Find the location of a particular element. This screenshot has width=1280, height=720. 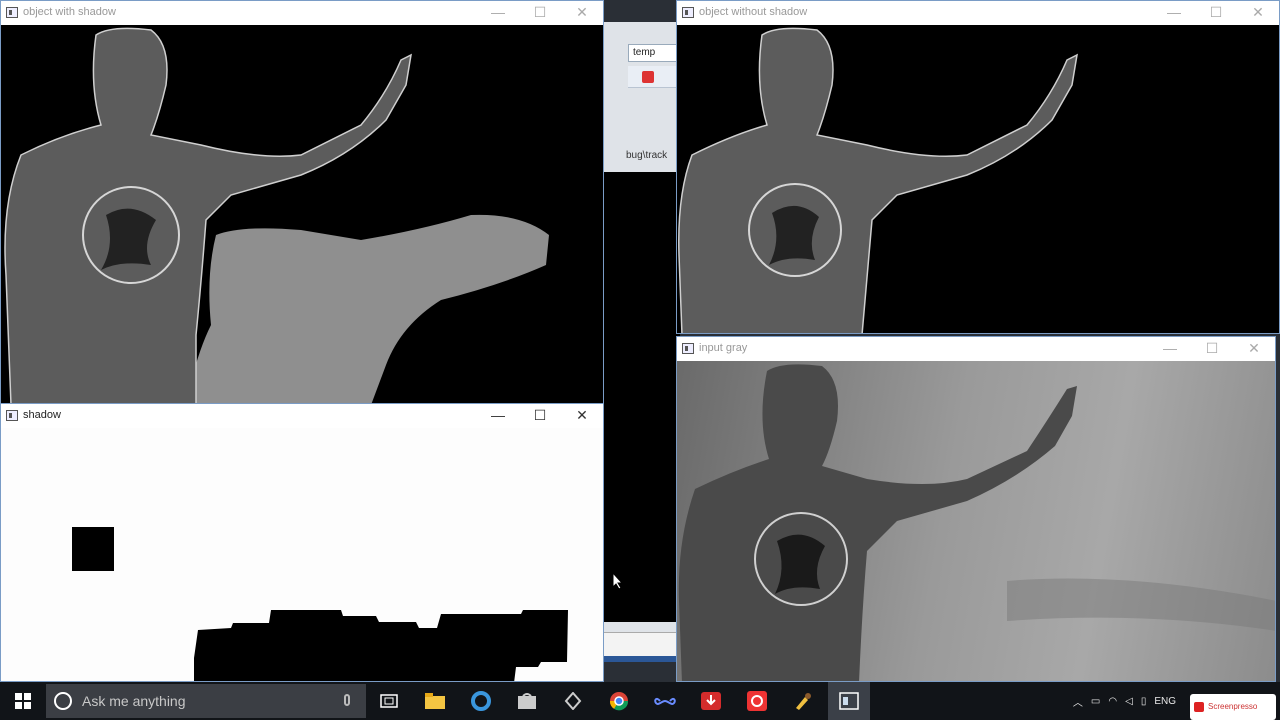

active-window-icon is located at coordinates (849, 701).